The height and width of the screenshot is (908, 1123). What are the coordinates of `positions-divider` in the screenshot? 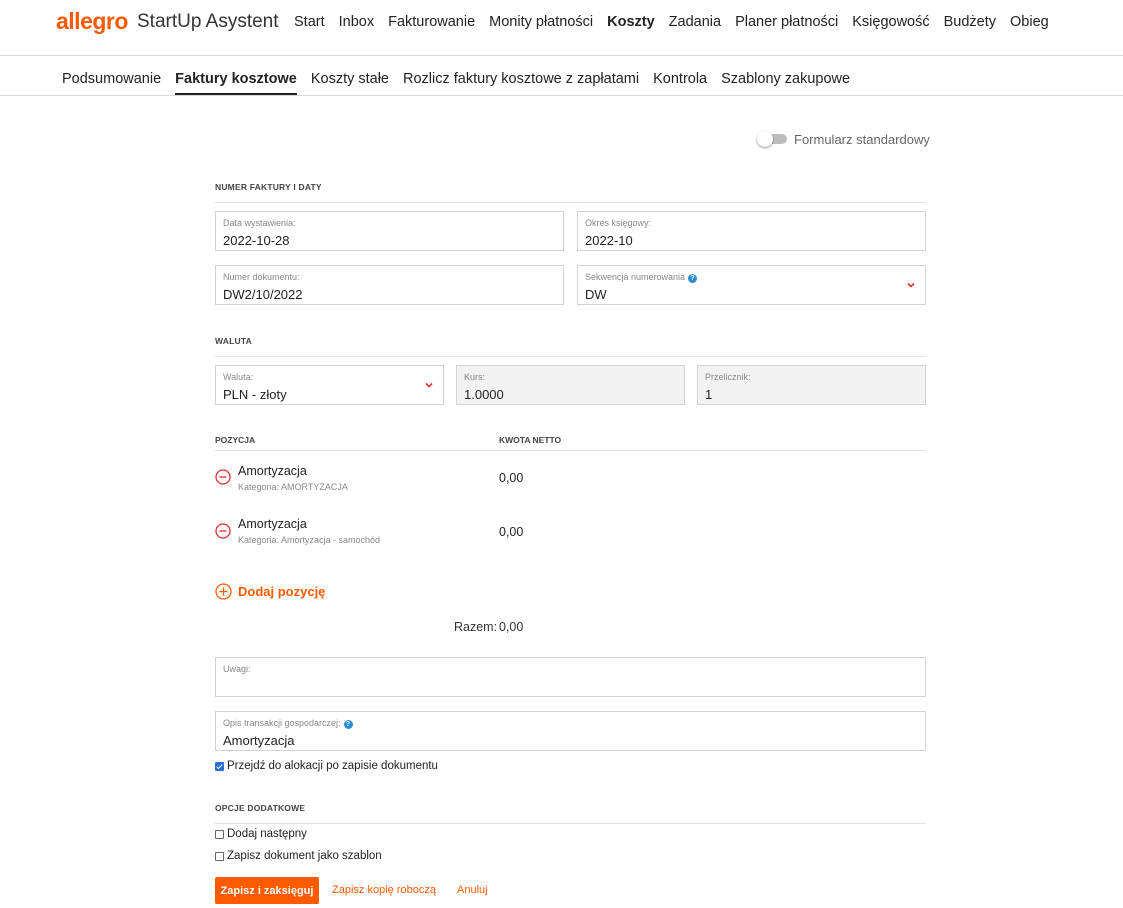 It's located at (570, 450).